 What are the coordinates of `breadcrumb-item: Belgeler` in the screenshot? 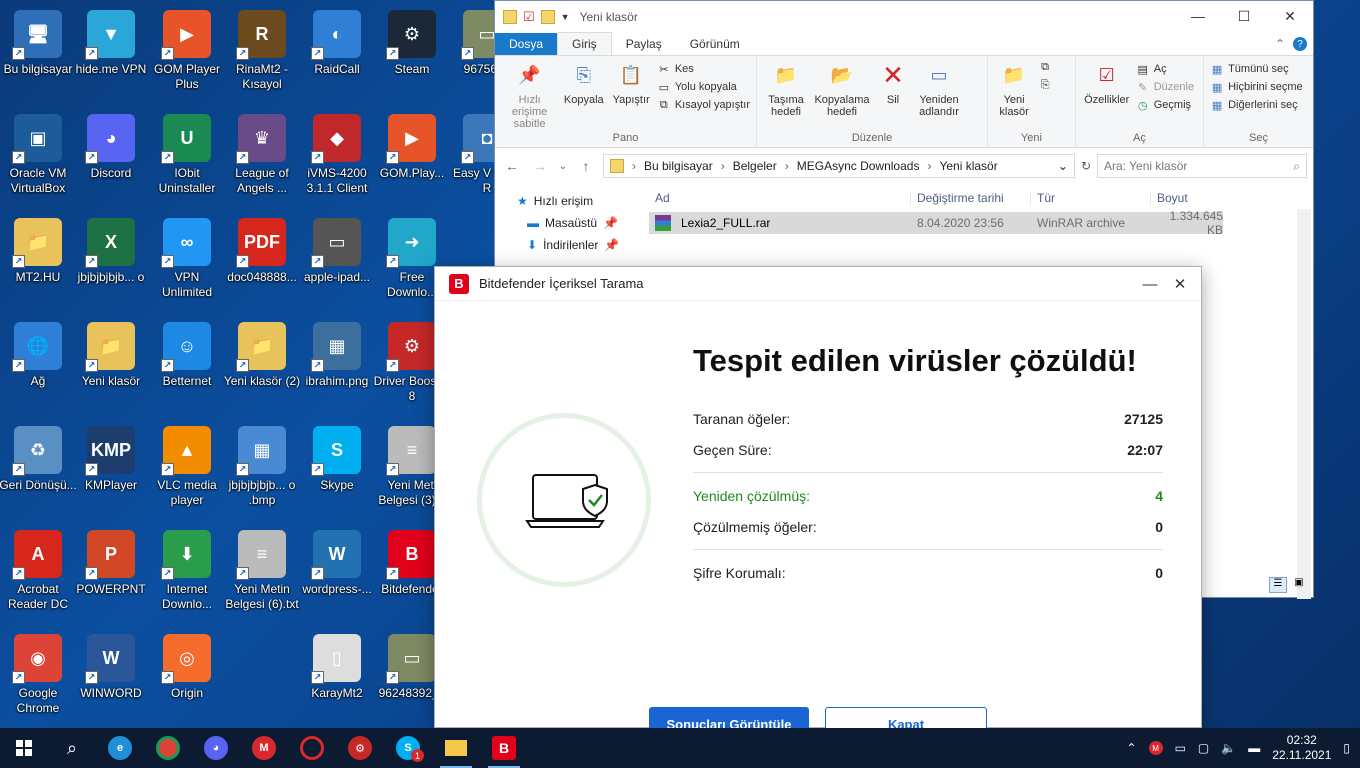 It's located at (755, 166).